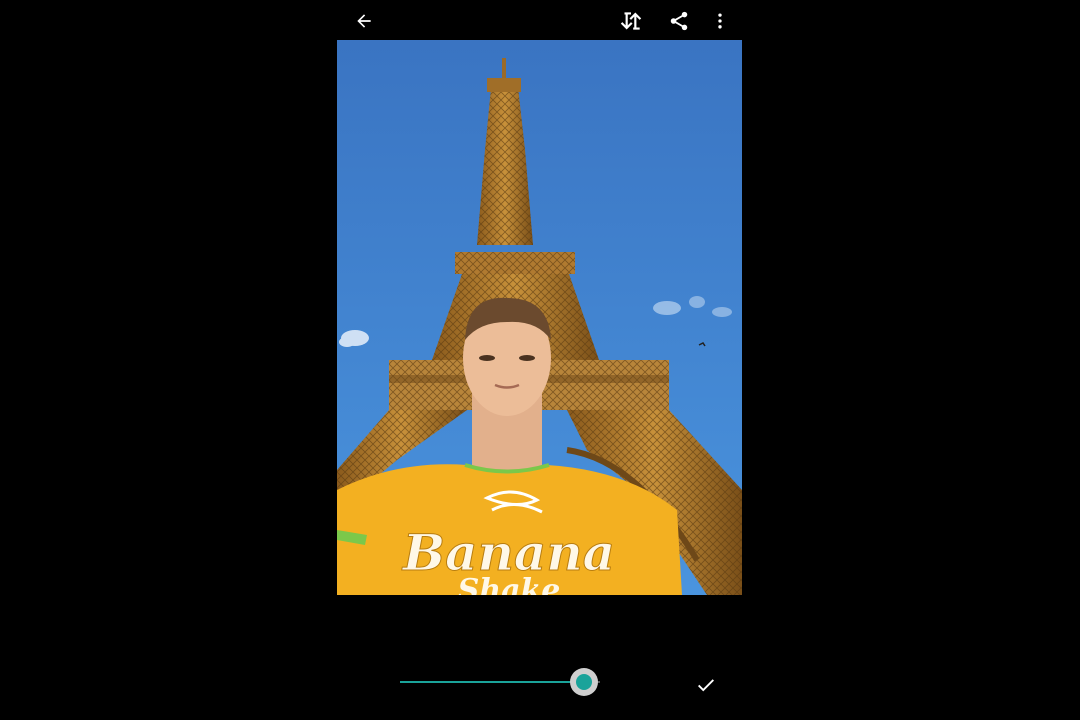 The height and width of the screenshot is (720, 1080). I want to click on back-arrow-icon, so click(364, 21).